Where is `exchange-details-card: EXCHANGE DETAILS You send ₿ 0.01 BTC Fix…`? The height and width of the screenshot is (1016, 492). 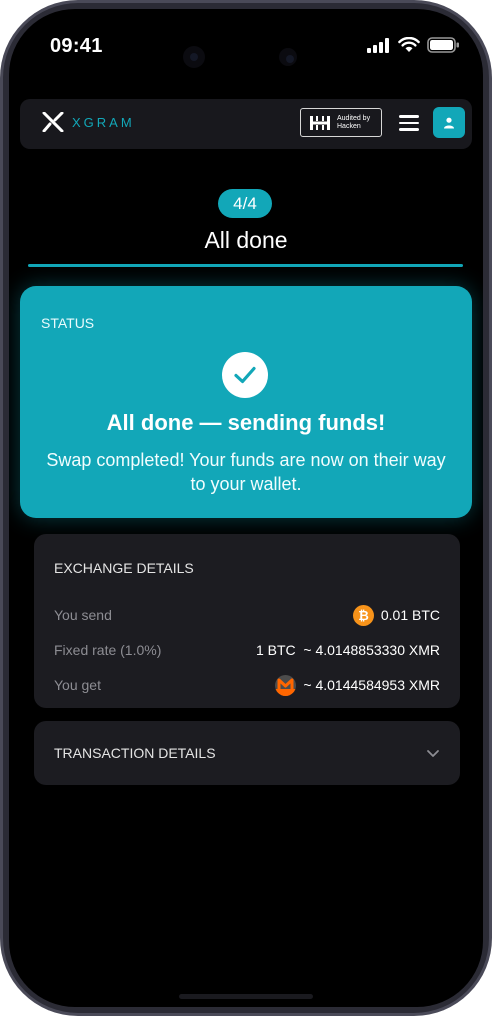
exchange-details-card: EXCHANGE DETAILS You send ₿ 0.01 BTC Fix… is located at coordinates (247, 621).